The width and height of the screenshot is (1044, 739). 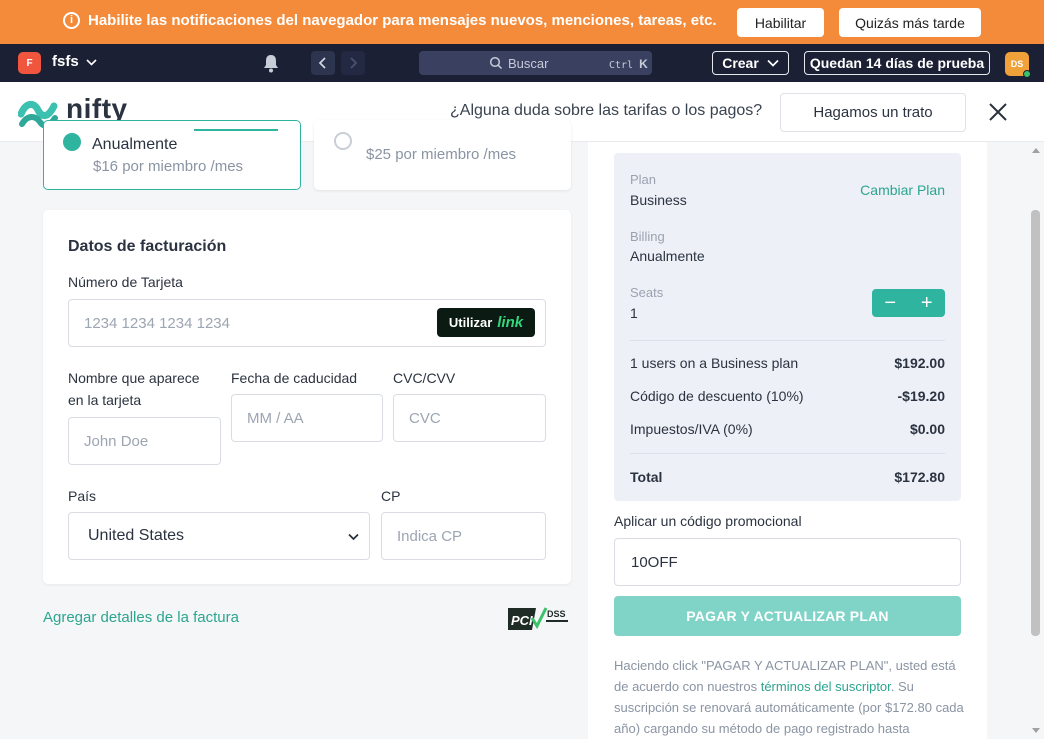 What do you see at coordinates (634, 313) in the screenshot?
I see `seats-value: 1` at bounding box center [634, 313].